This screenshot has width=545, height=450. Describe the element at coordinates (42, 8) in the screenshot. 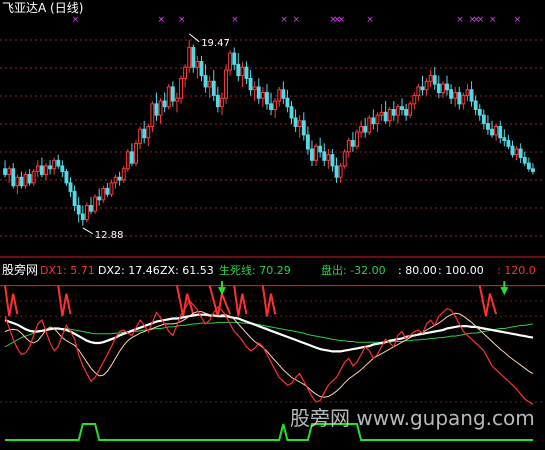

I see `price-panel-title: 飞亚达A (日线)` at that location.